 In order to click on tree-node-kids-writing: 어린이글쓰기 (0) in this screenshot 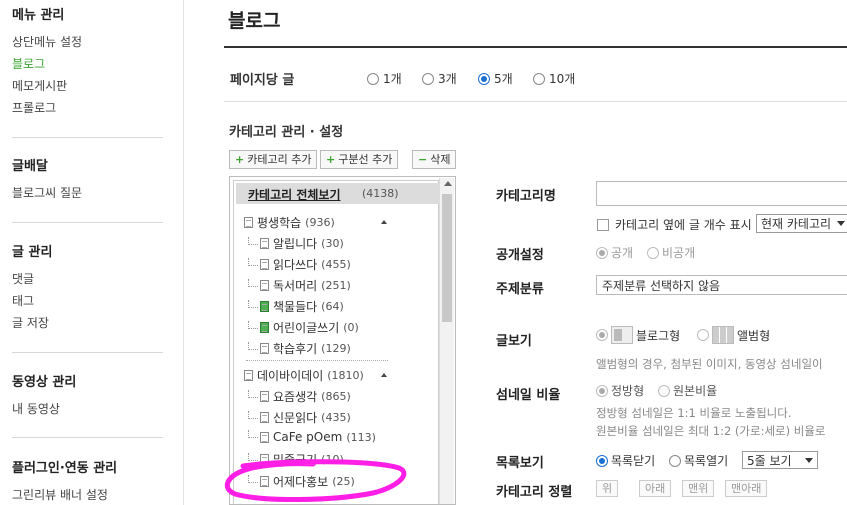, I will do `click(303, 327)`.